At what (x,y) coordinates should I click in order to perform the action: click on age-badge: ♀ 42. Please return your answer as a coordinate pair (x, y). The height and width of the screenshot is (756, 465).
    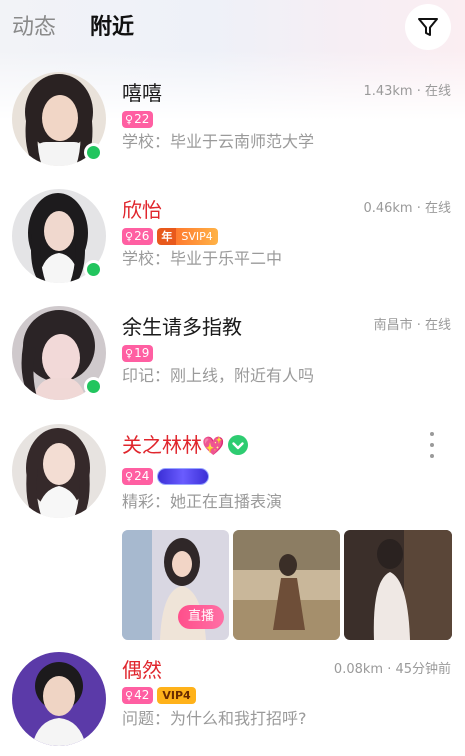
    Looking at the image, I should click on (138, 695).